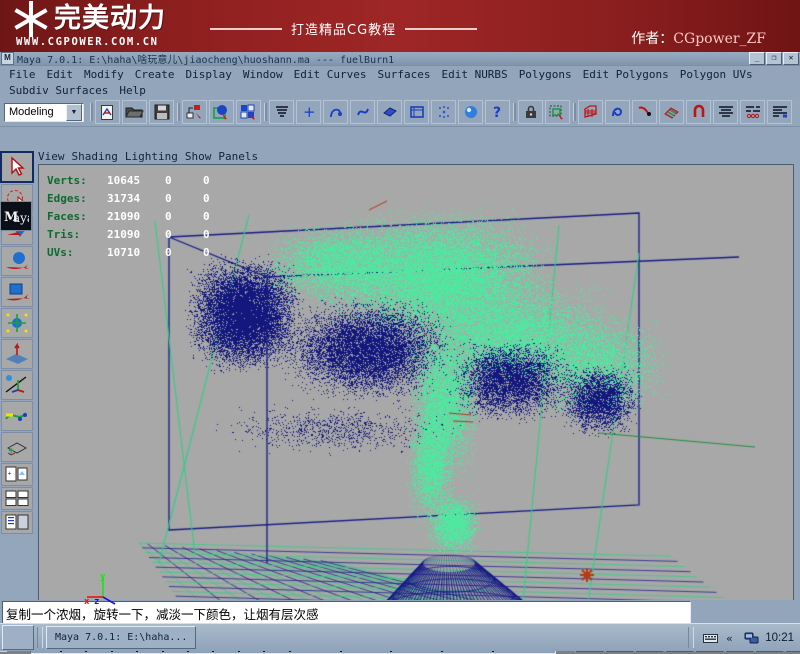  Describe the element at coordinates (470, 112) in the screenshot. I see `render-icon` at that location.